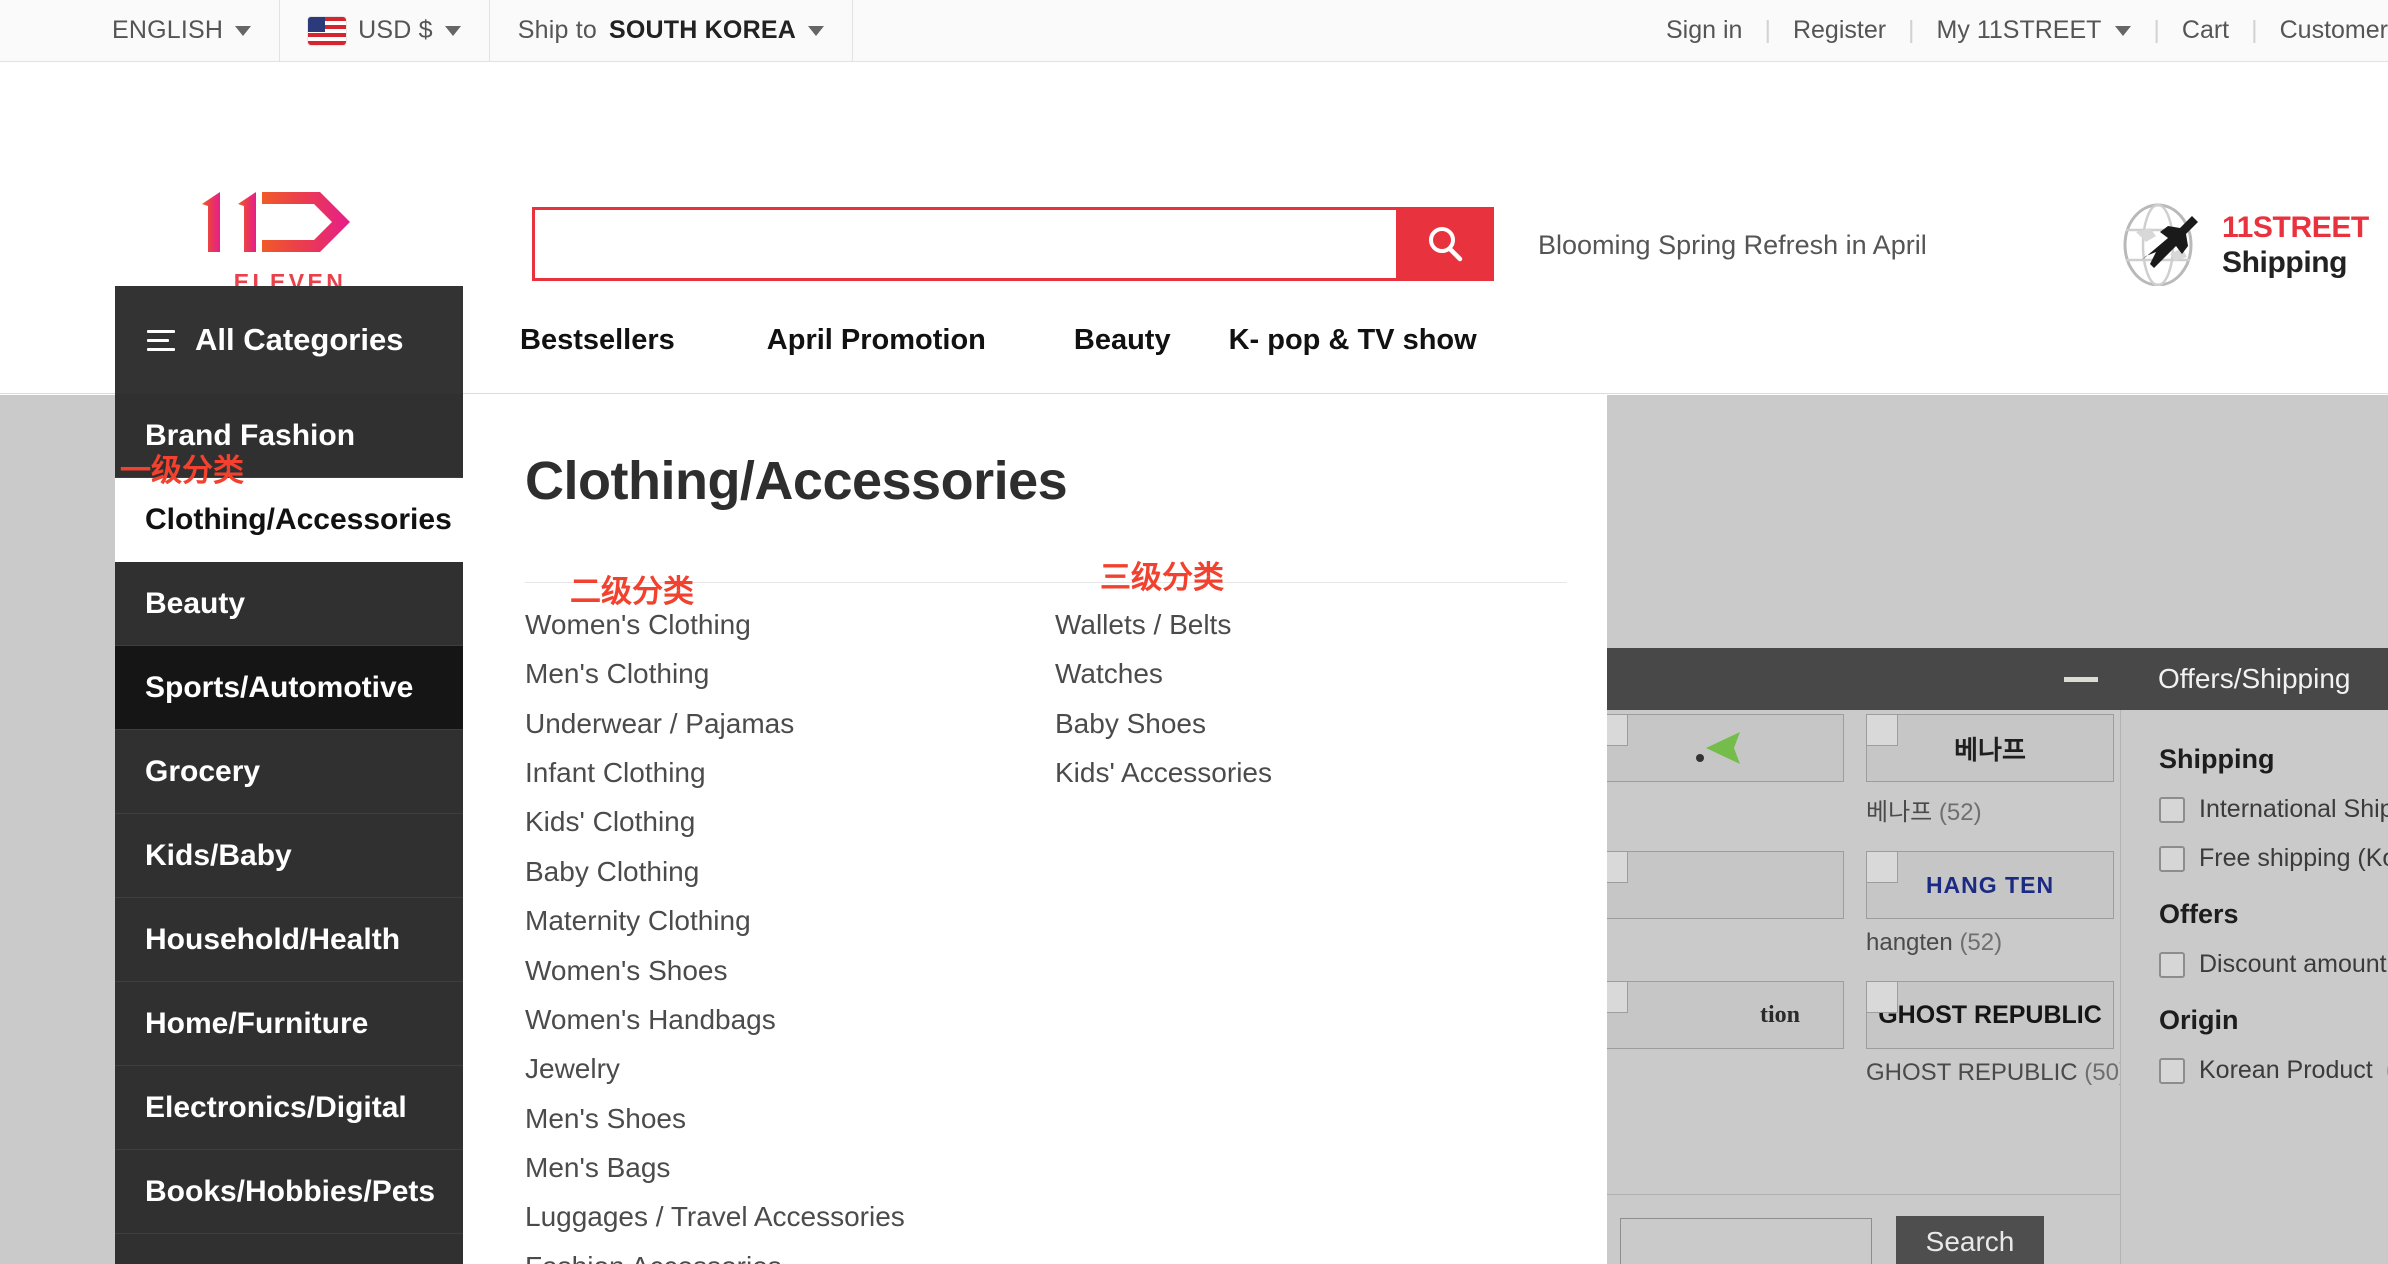  I want to click on shipping-banner: 11STREET Shipping, so click(2240, 245).